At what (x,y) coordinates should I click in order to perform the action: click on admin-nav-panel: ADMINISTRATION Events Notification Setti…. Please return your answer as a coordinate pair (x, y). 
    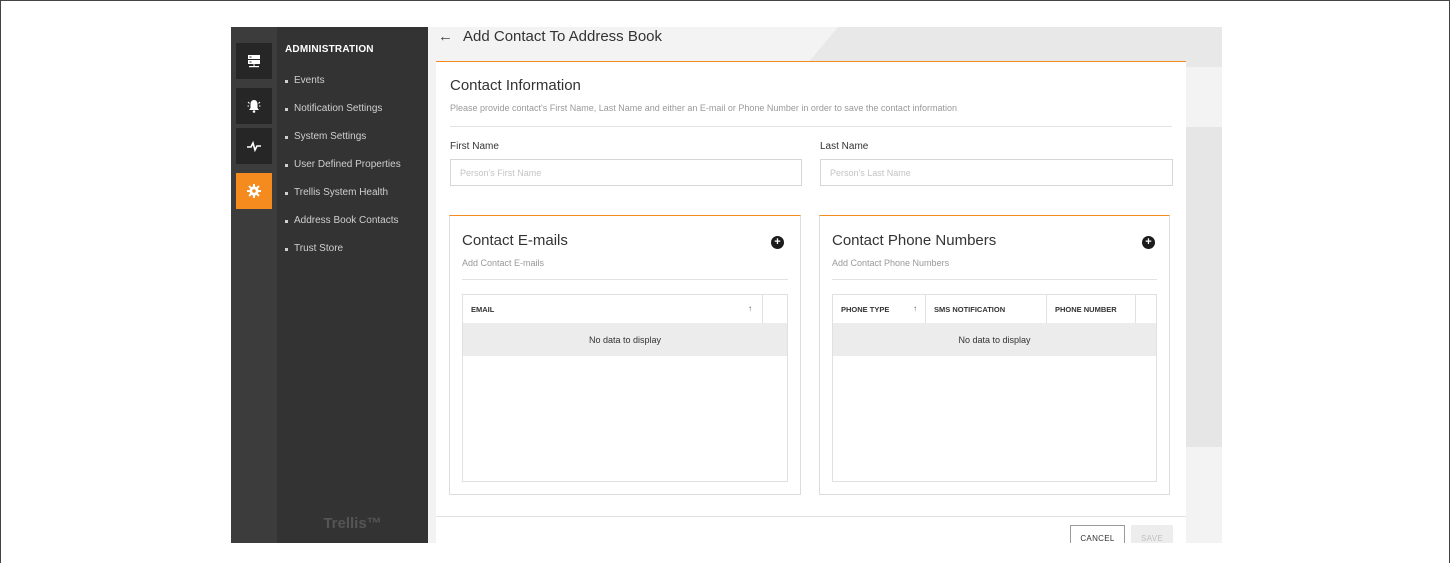
    Looking at the image, I should click on (352, 285).